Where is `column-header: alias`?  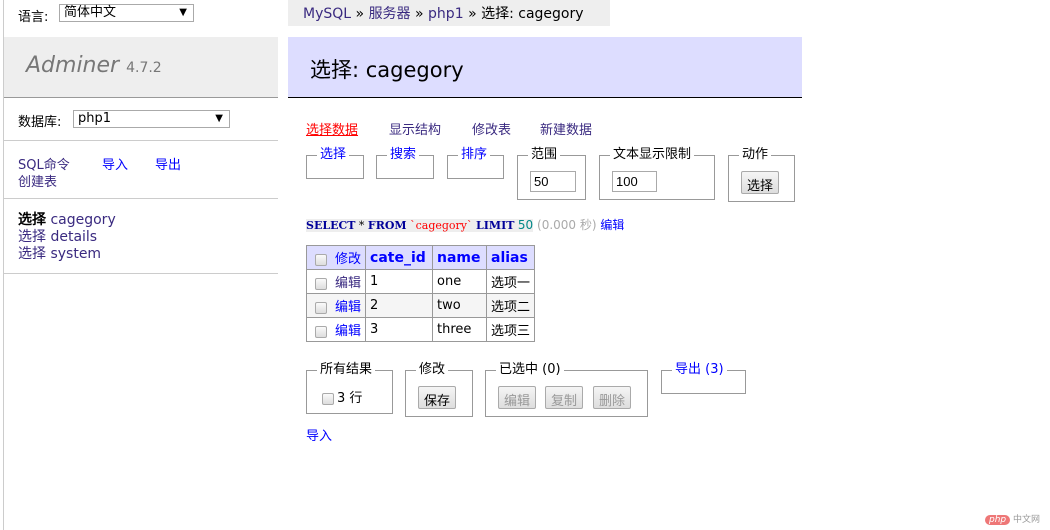 column-header: alias is located at coordinates (511, 257).